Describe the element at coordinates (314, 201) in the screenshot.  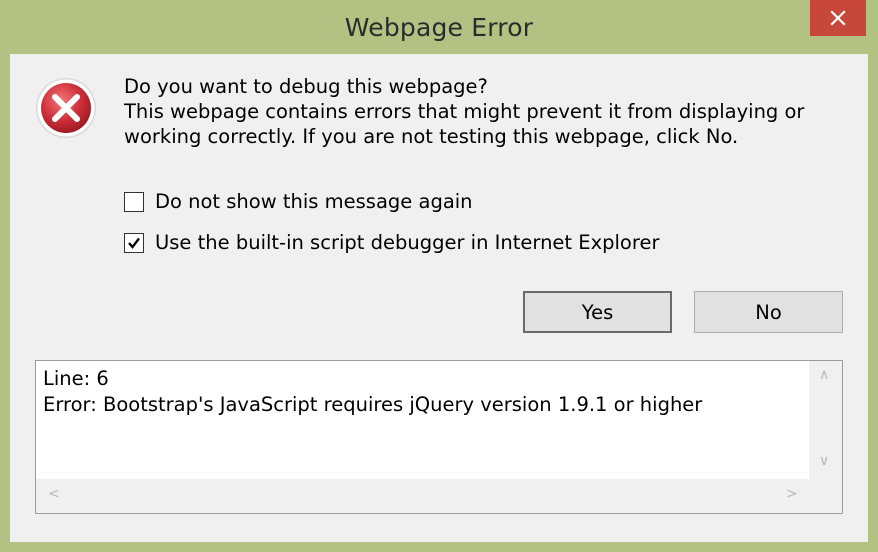
I see `dont-show-again-label: Do not show this message again` at that location.